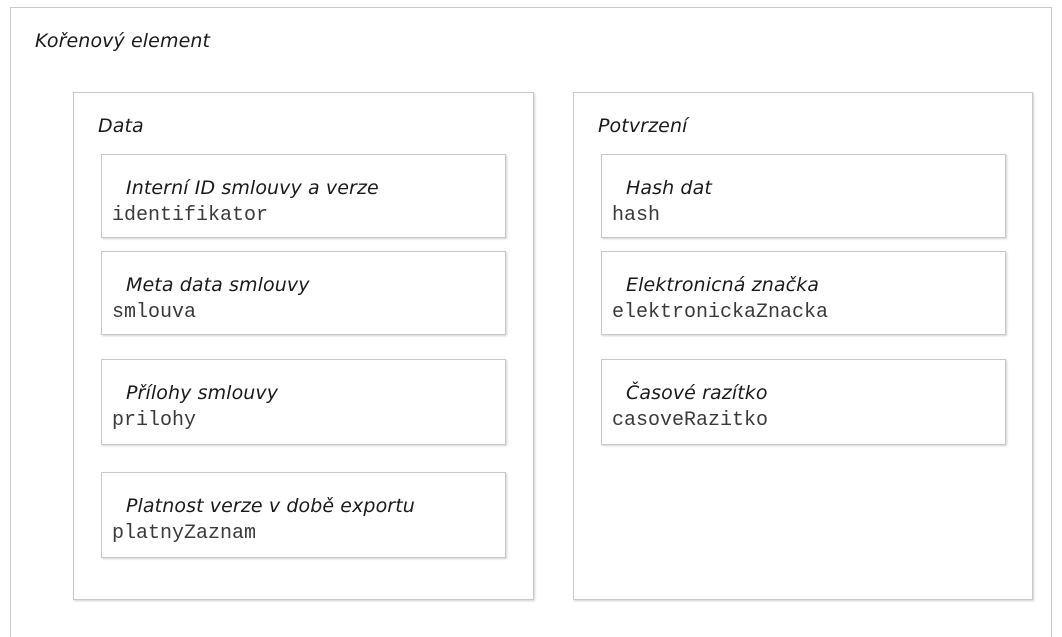 Image resolution: width=1062 pixels, height=637 pixels. Describe the element at coordinates (690, 420) in the screenshot. I see `item-element-name: casoveRazitko` at that location.